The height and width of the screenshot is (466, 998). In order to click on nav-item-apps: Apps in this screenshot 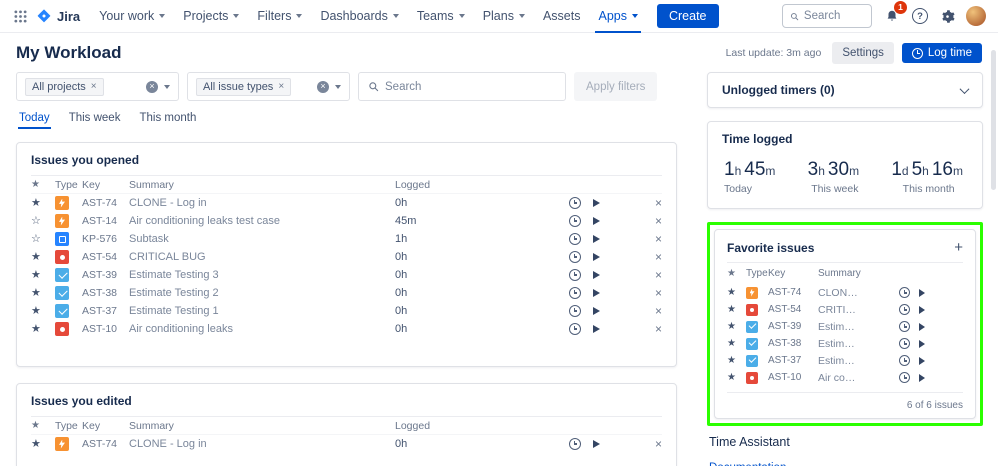, I will do `click(618, 16)`.